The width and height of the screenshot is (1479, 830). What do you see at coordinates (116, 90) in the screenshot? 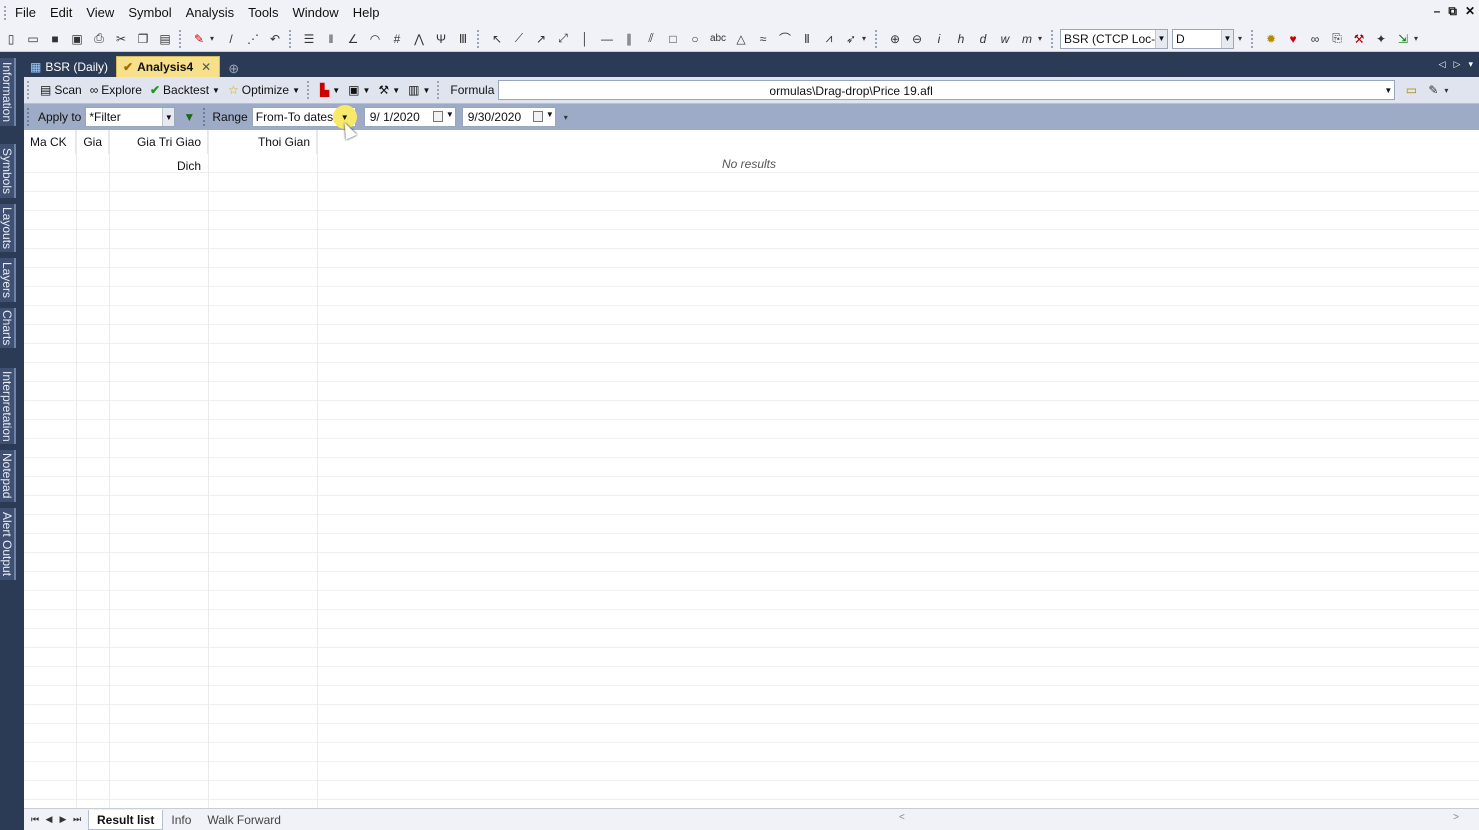
I see `explore-button: ∞ Explore` at bounding box center [116, 90].